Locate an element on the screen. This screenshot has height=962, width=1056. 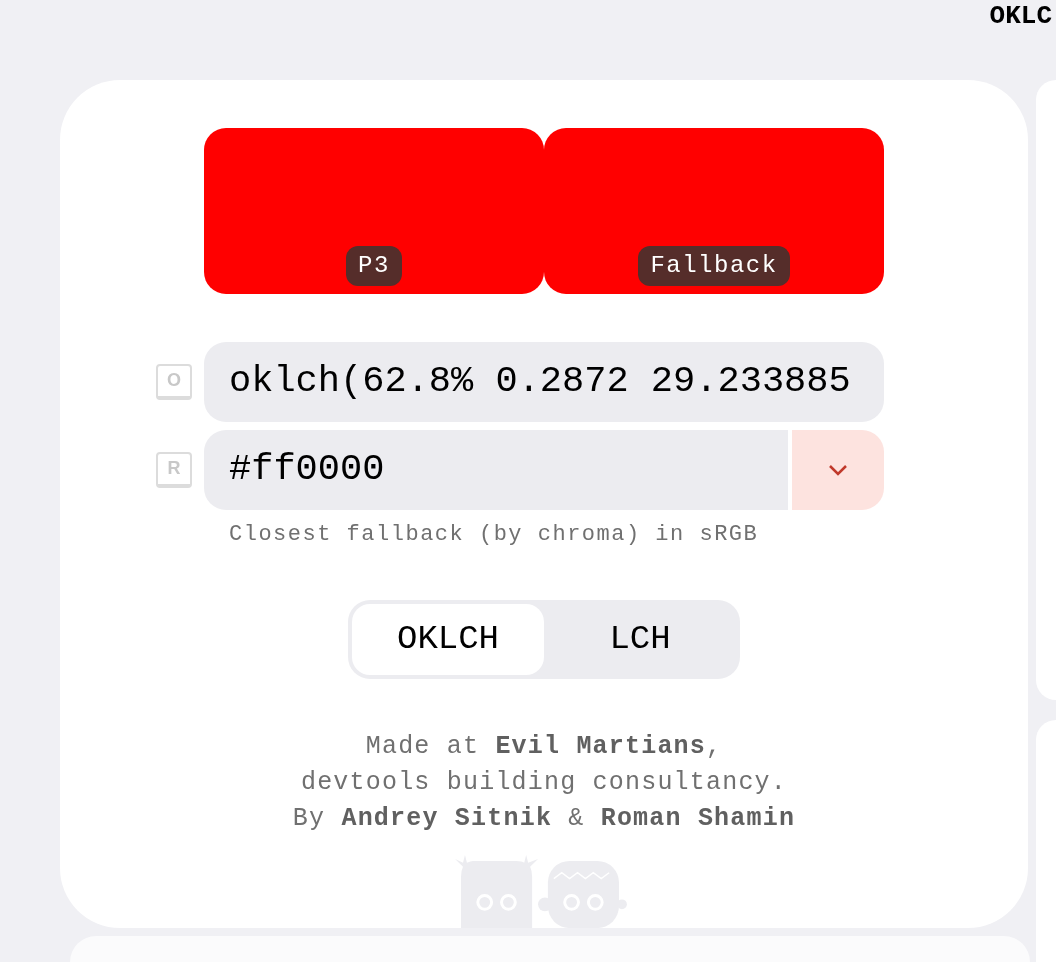
page-title: OKLC is located at coordinates (1020, 16).